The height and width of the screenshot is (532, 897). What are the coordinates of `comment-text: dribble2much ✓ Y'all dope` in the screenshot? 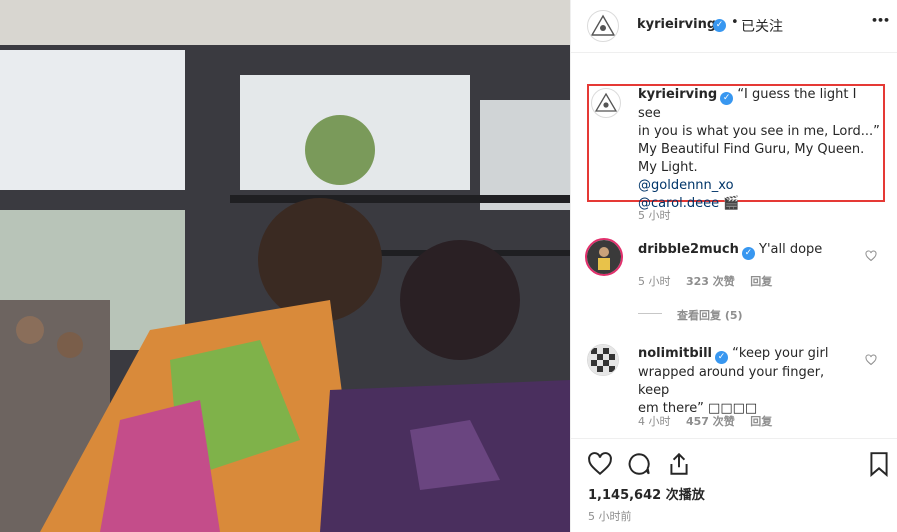 It's located at (748, 250).